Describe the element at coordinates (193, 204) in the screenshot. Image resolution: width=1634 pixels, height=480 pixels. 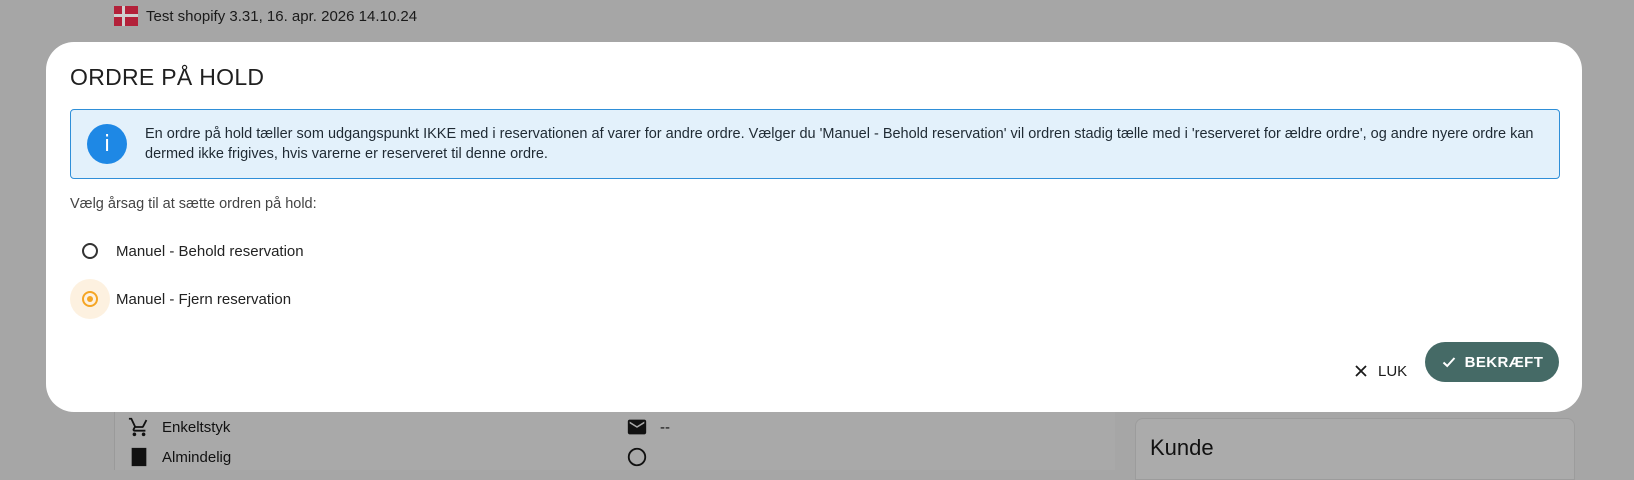
I see `reason-prompt: Vælg årsag til at sætte ordren på hold:` at that location.